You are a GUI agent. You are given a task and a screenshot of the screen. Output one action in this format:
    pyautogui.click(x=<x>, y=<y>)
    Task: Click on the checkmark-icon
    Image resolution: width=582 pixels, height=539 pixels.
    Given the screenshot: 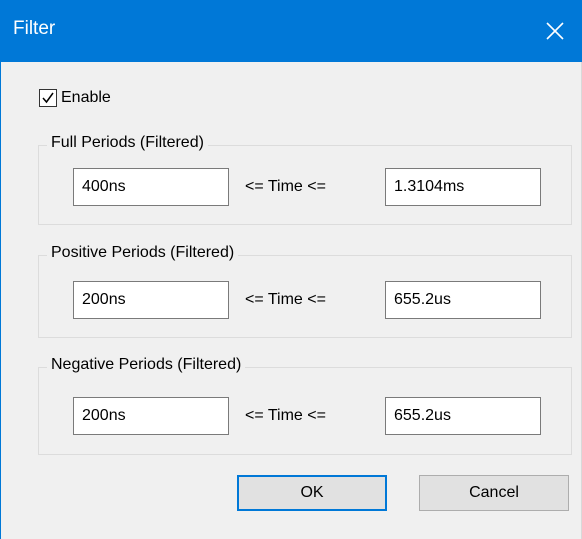 What is the action you would take?
    pyautogui.click(x=48, y=98)
    